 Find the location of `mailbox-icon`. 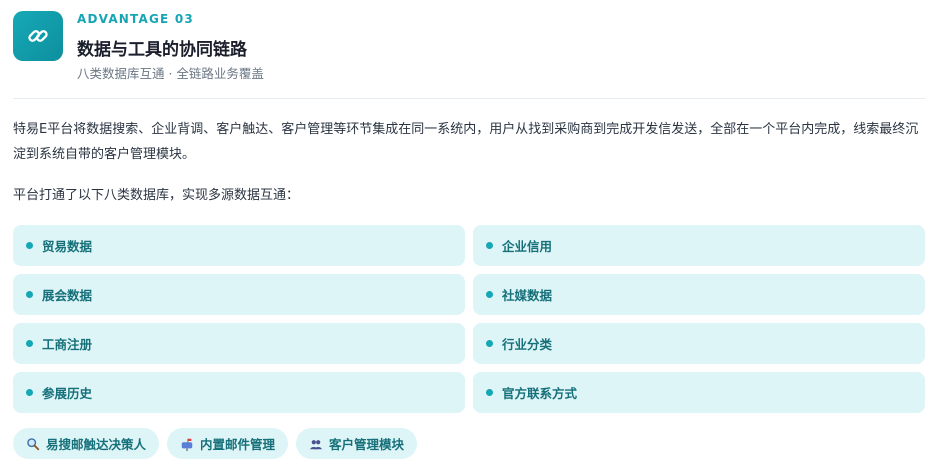

mailbox-icon is located at coordinates (187, 444).